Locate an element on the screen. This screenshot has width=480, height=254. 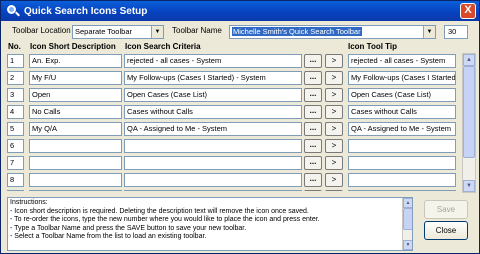
description-field: An. Exp. is located at coordinates (75, 61).